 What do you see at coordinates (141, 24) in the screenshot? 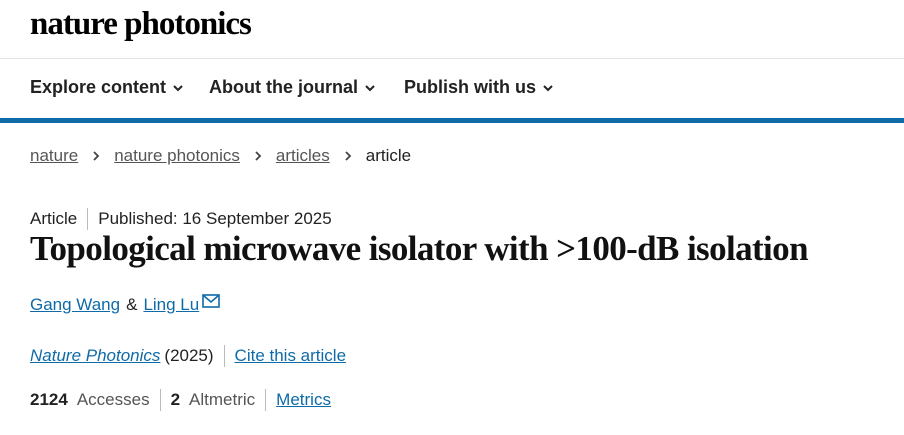
I see `site-logo: nature photonics` at bounding box center [141, 24].